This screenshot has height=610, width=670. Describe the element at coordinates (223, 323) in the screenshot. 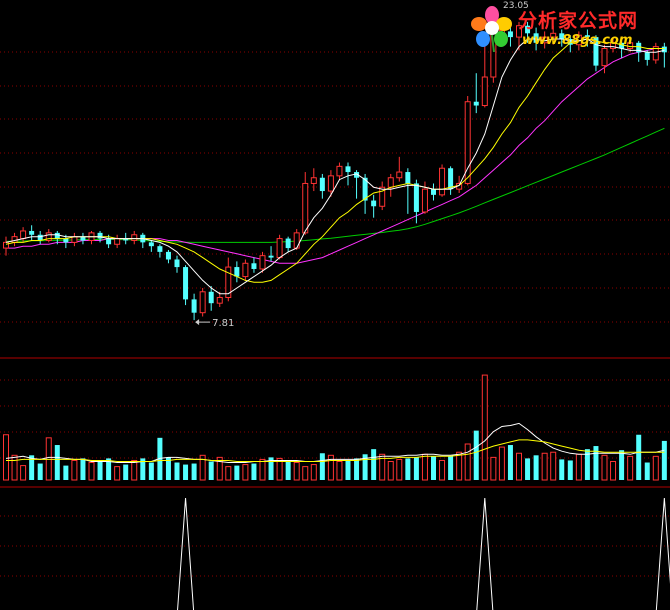

I see `low-price-label: 7.81` at that location.